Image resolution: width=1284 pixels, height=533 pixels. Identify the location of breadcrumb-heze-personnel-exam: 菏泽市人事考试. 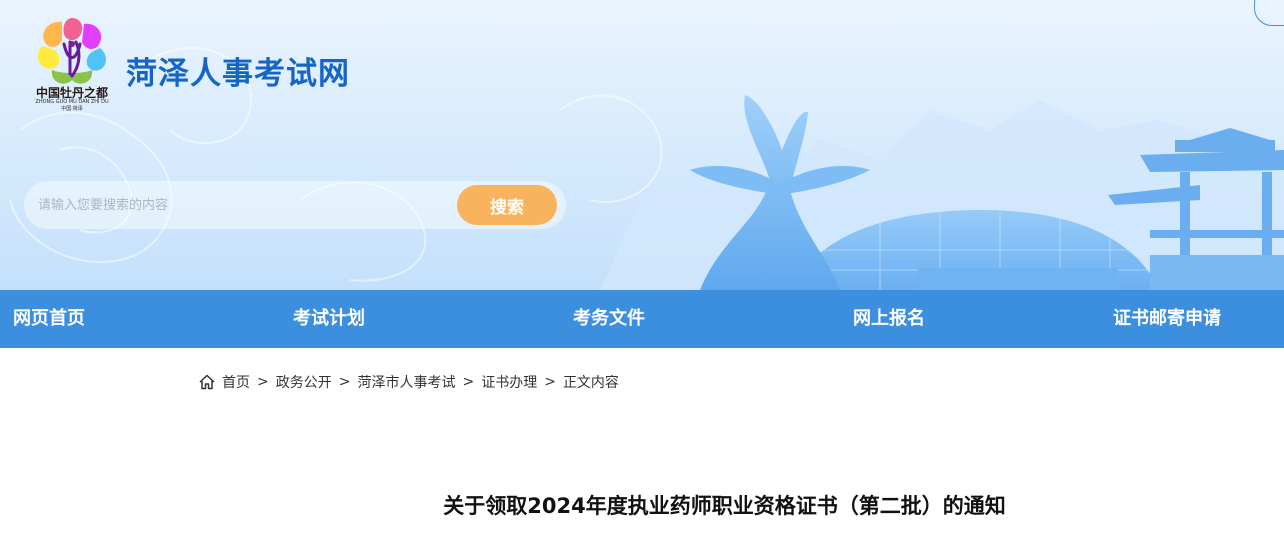
(406, 382).